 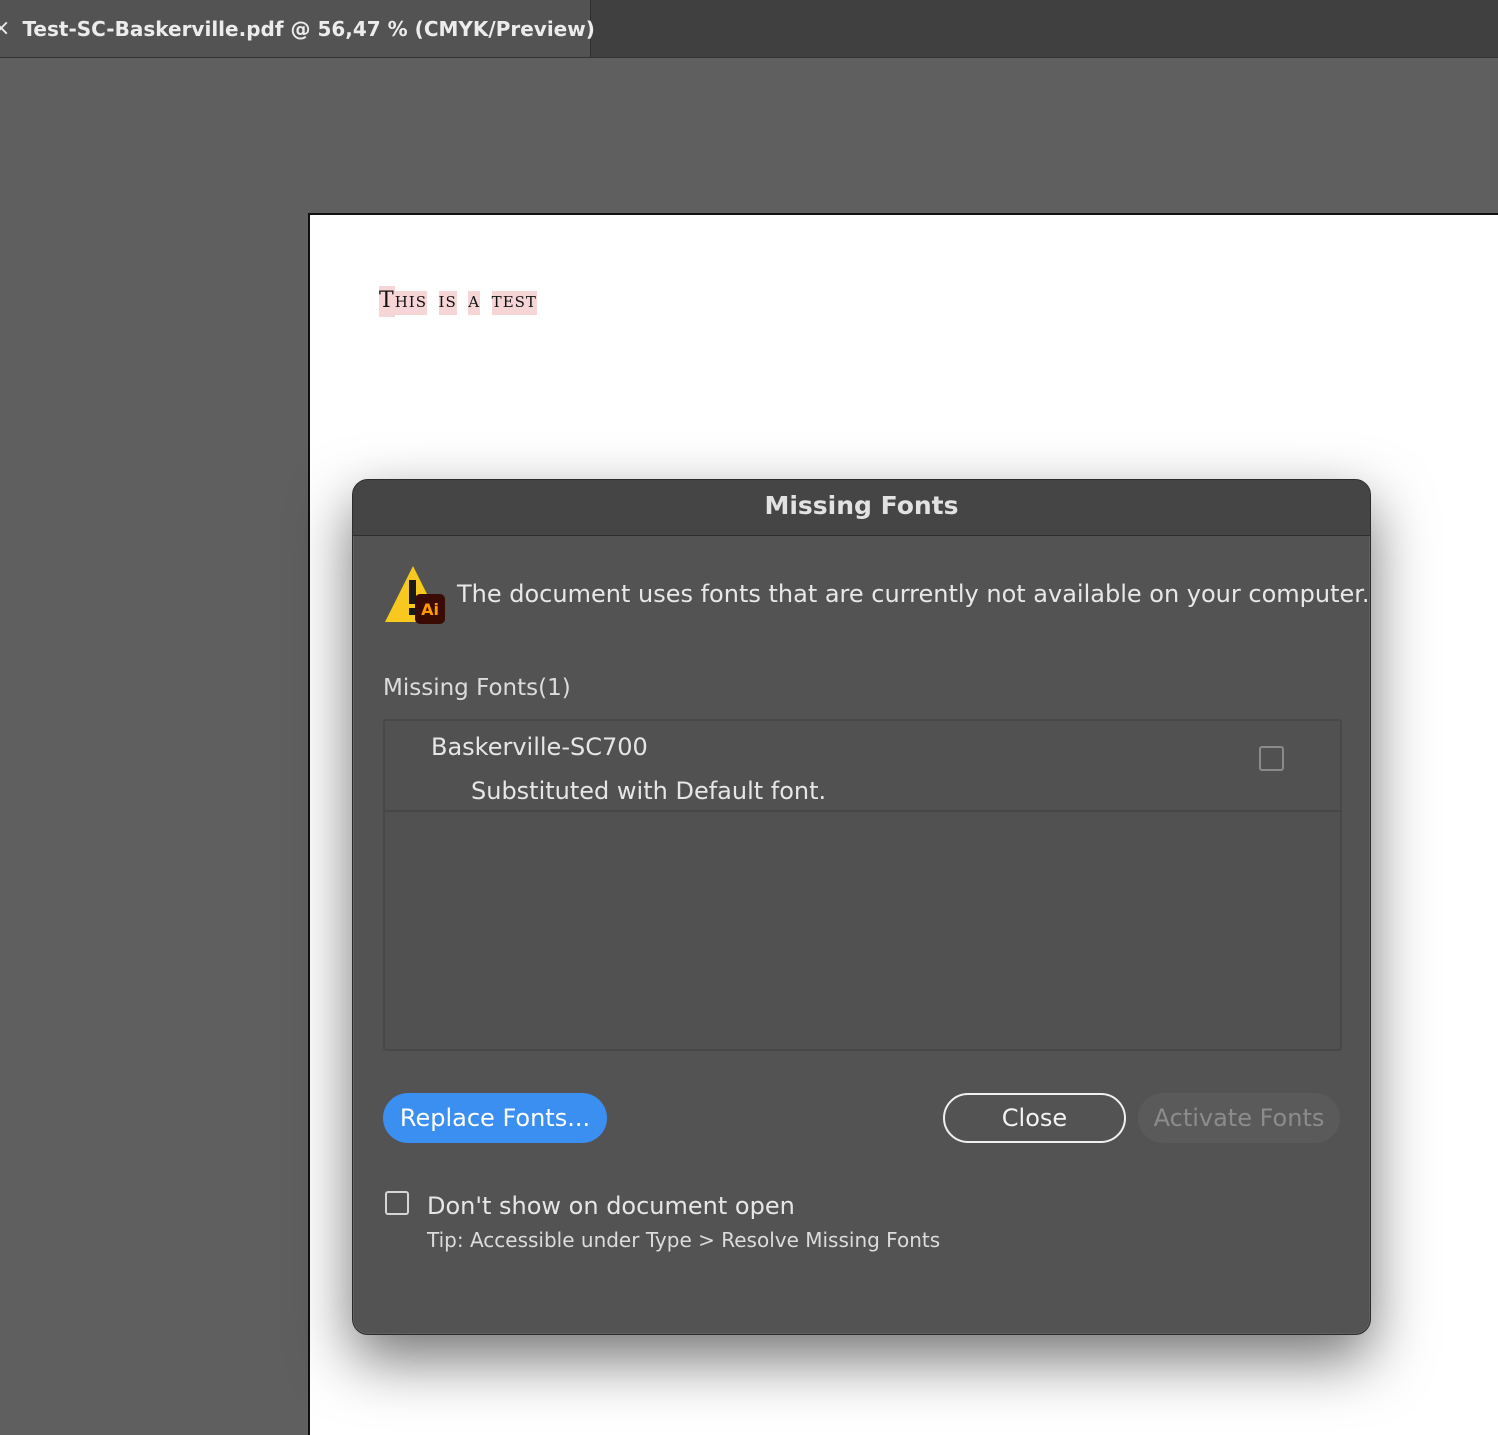 I want to click on font-name: Baskerville-SC700, so click(x=539, y=747).